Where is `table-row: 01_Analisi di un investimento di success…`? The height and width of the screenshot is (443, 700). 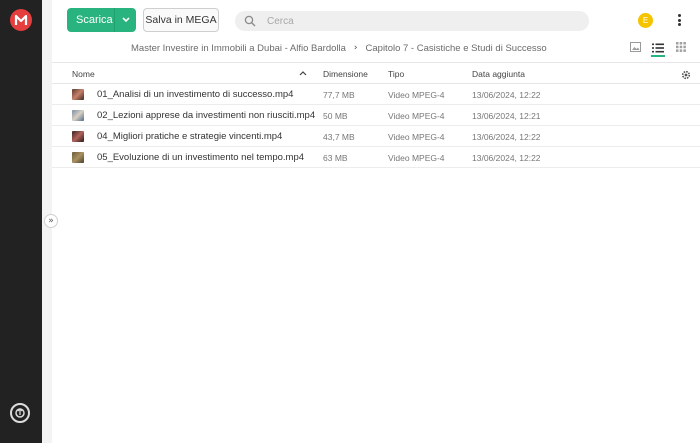 table-row: 01_Analisi di un investimento di success… is located at coordinates (376, 94).